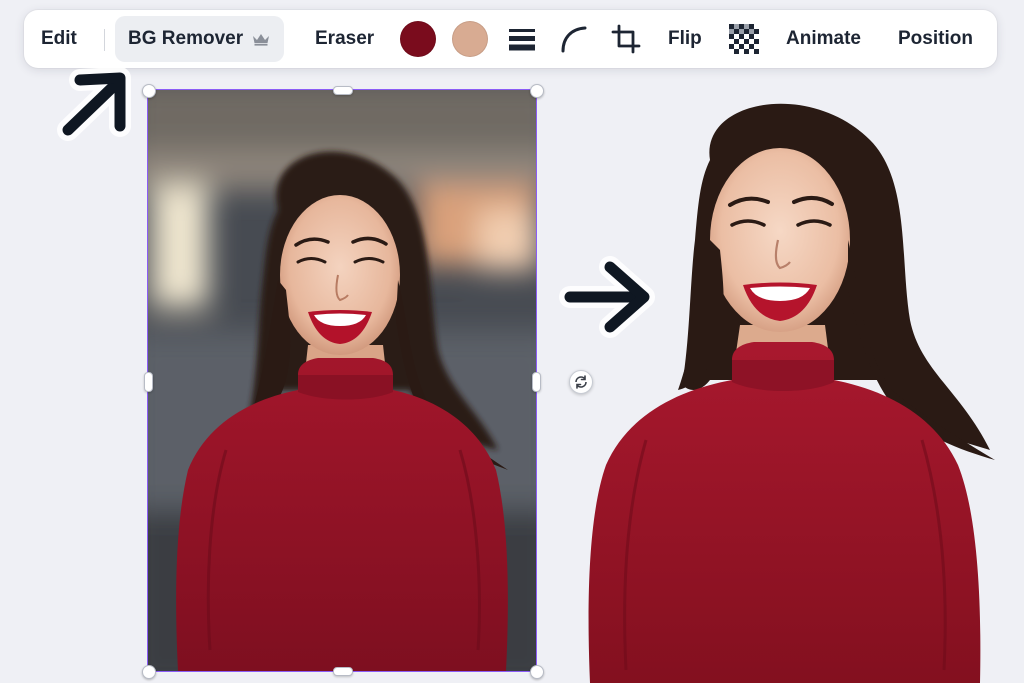 Image resolution: width=1024 pixels, height=683 pixels. I want to click on flip-label: Flip, so click(685, 38).